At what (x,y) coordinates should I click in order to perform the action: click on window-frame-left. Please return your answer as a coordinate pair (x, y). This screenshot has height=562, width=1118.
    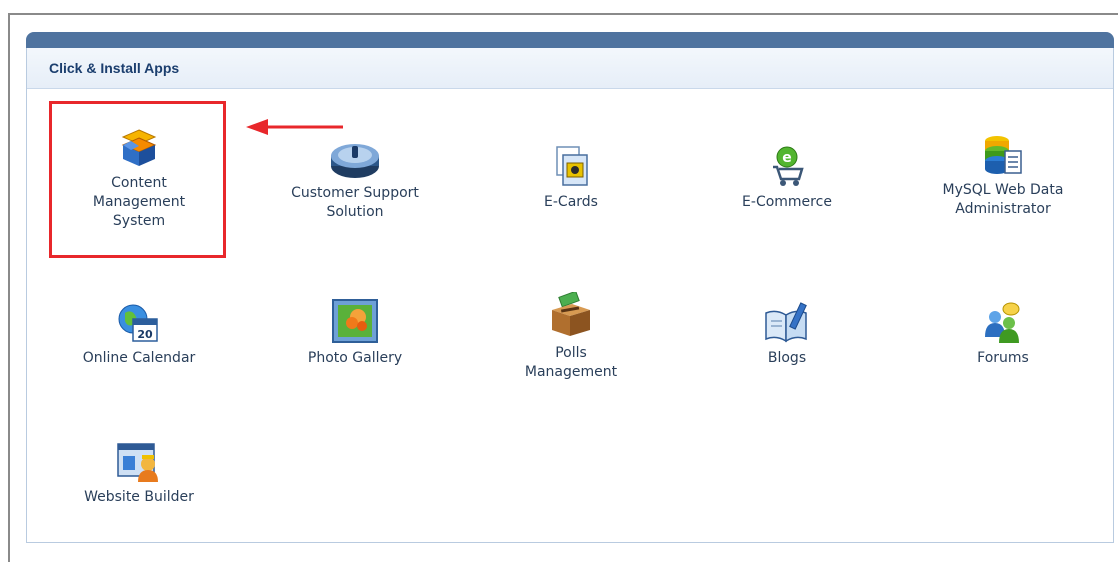
    Looking at the image, I should click on (9, 287).